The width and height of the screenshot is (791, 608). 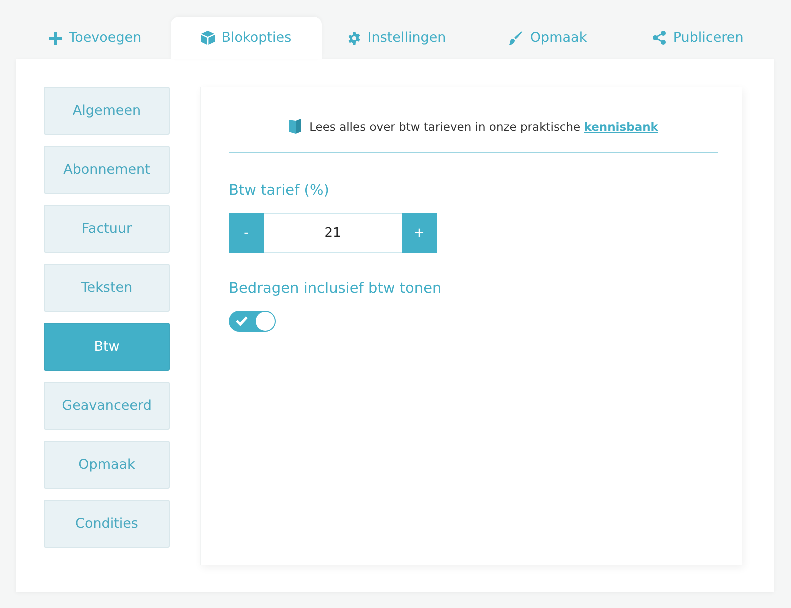 What do you see at coordinates (107, 524) in the screenshot?
I see `sidebar-item: Condities` at bounding box center [107, 524].